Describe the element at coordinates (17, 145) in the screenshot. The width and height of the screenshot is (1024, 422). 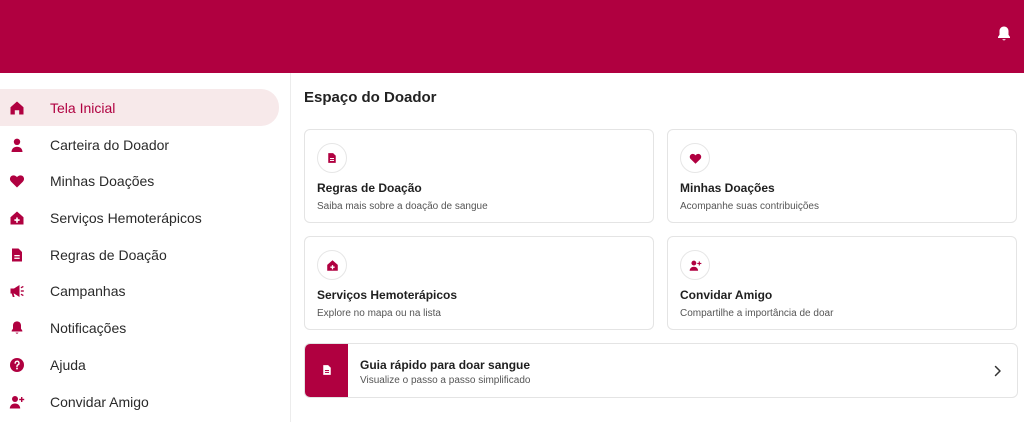
I see `person-icon` at that location.